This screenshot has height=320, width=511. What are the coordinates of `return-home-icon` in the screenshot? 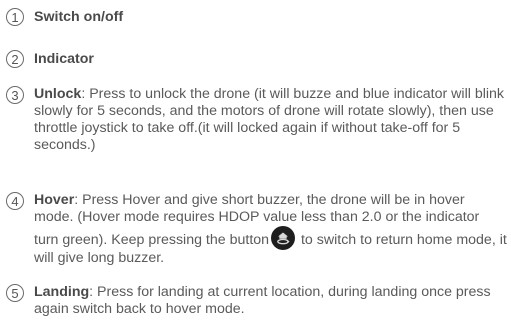 It's located at (283, 238).